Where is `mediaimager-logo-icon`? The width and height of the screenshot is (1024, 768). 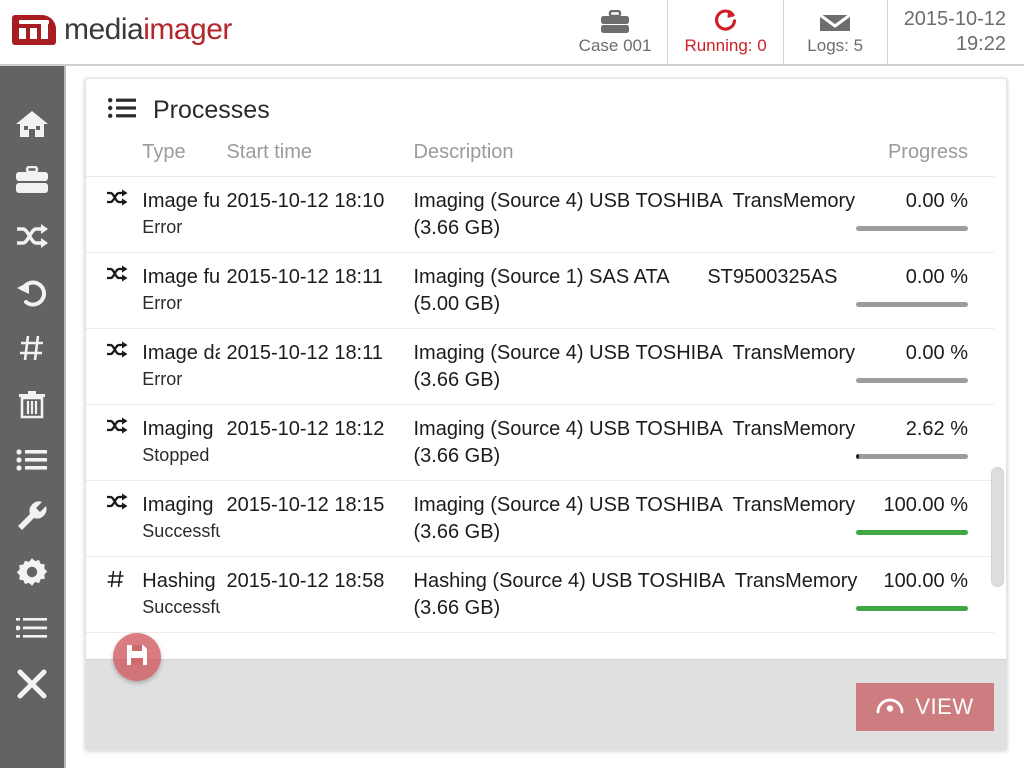
mediaimager-logo-icon is located at coordinates (34, 30).